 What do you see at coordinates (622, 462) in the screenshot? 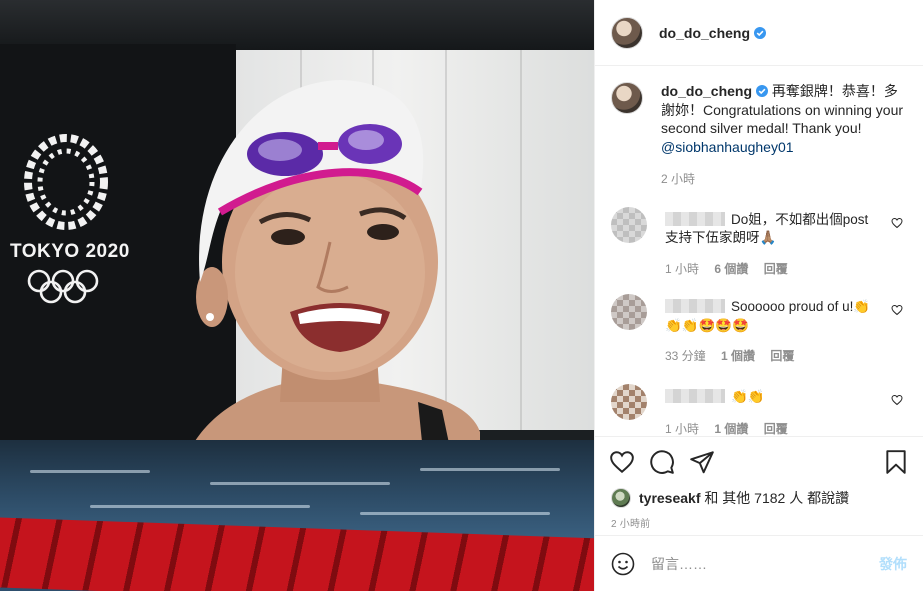
I see `heart-icon` at bounding box center [622, 462].